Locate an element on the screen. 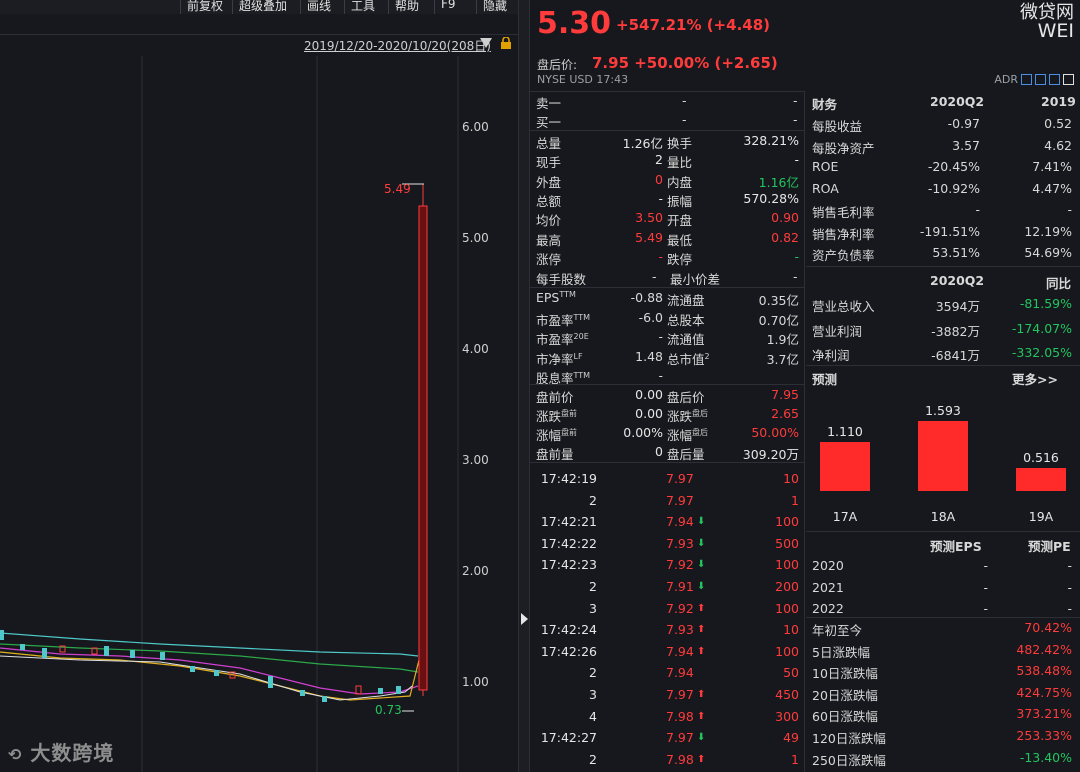 The image size is (1080, 772). tick-size-value: - is located at coordinates (795, 276).